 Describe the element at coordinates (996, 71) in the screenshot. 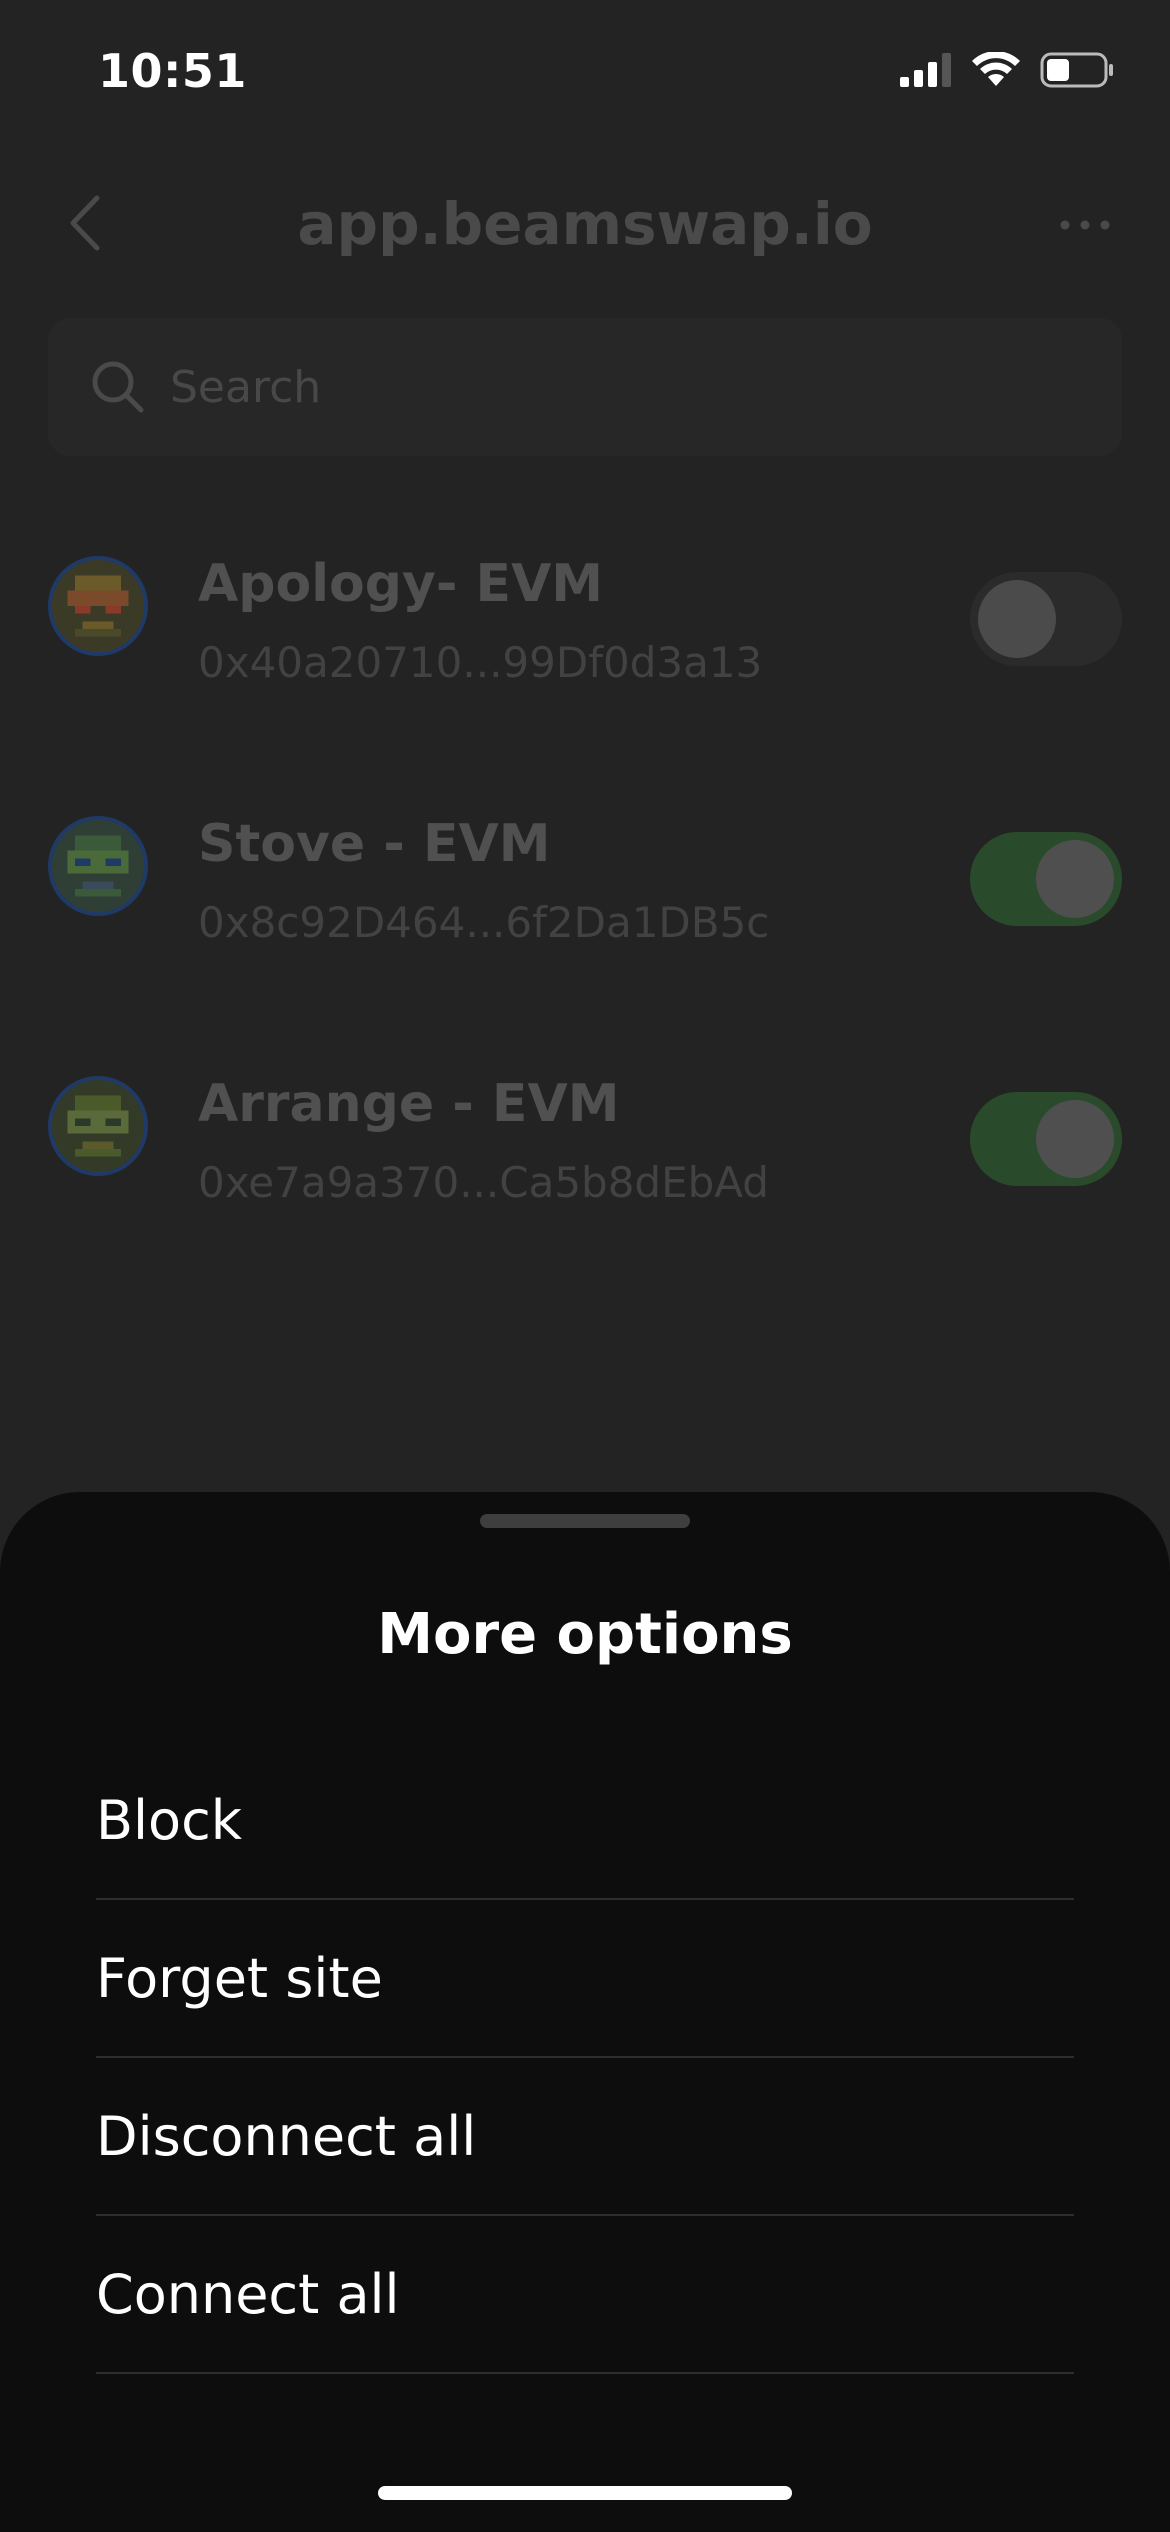

I see `wifi-icon` at that location.